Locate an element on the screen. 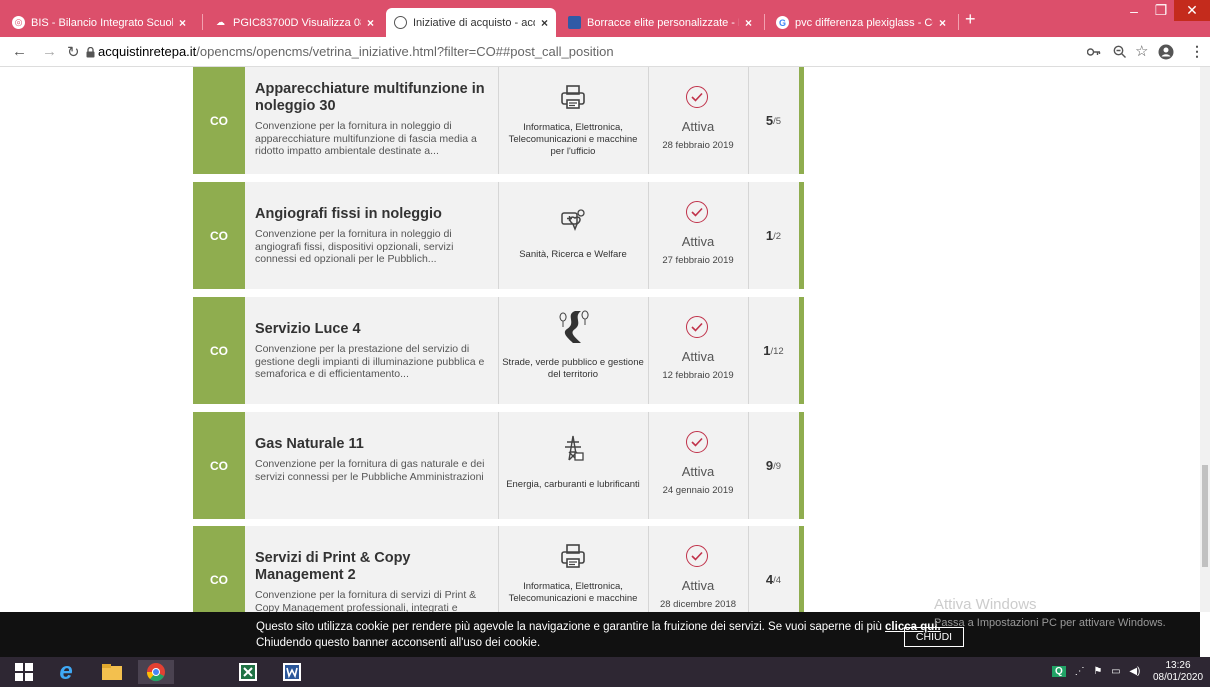  new-tab-button: + is located at coordinates (970, 19).